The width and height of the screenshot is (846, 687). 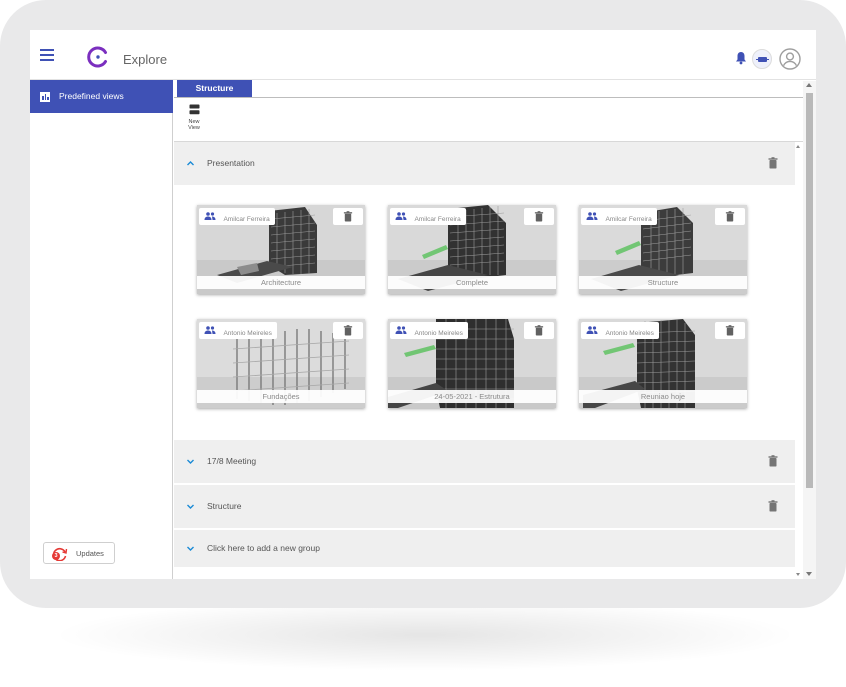 What do you see at coordinates (495, 120) in the screenshot?
I see `toolbar: New View` at bounding box center [495, 120].